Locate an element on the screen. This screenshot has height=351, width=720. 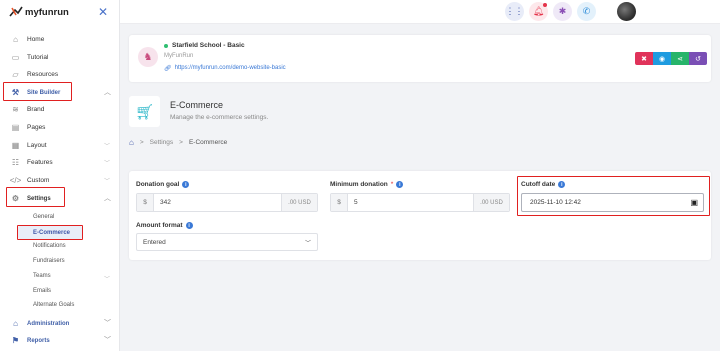
min-donation-field: $ 5 .00 USD is located at coordinates (420, 202).